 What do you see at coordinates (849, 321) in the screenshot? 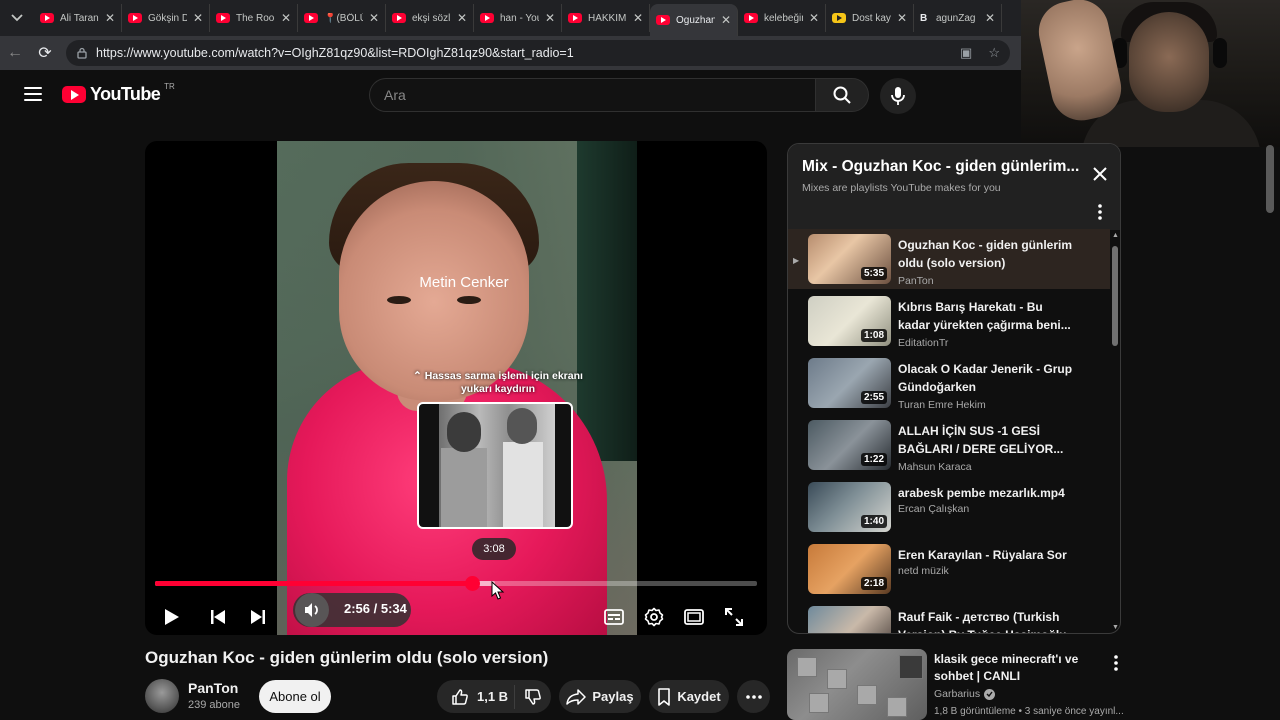
I see `playlist-item-thumbnail: 1:08` at bounding box center [849, 321].